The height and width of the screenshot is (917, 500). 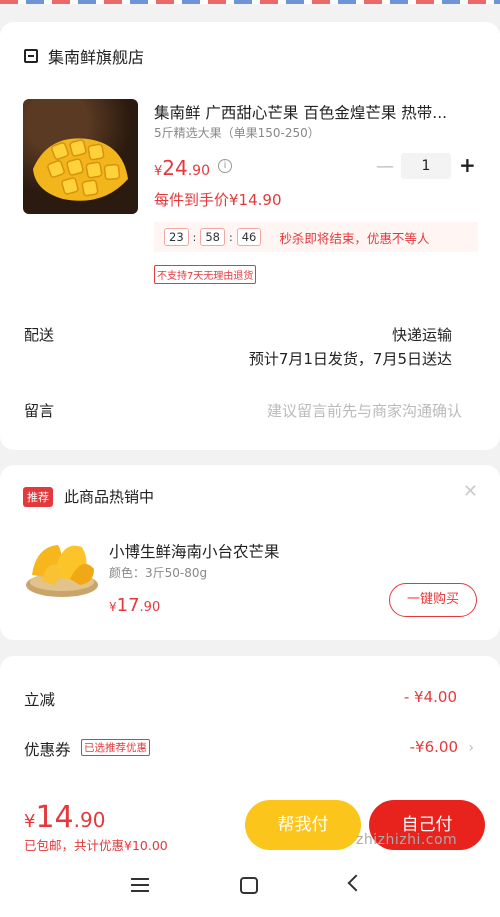 What do you see at coordinates (433, 600) in the screenshot?
I see `one-click-buy-button: 一键购买` at bounding box center [433, 600].